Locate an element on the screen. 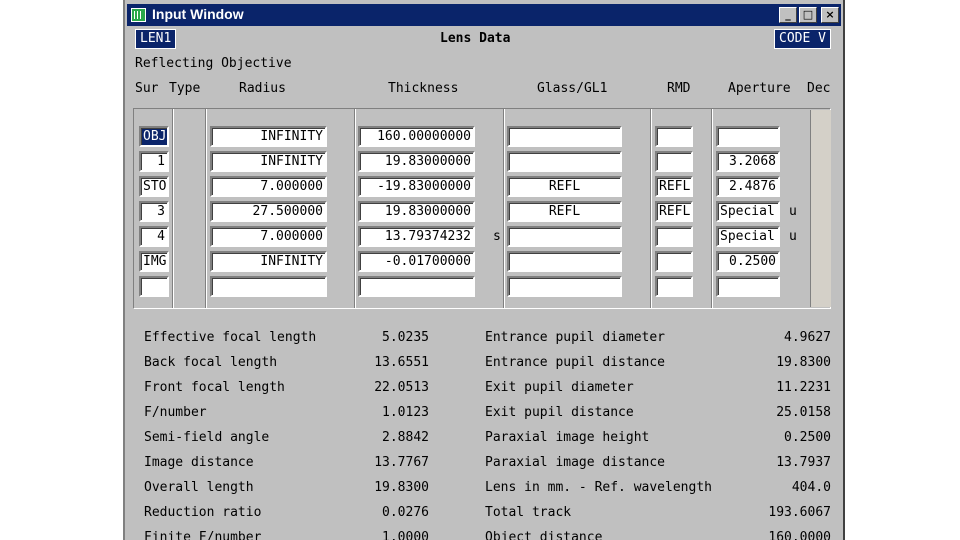  col-header-aperture: Aperture is located at coordinates (759, 88).